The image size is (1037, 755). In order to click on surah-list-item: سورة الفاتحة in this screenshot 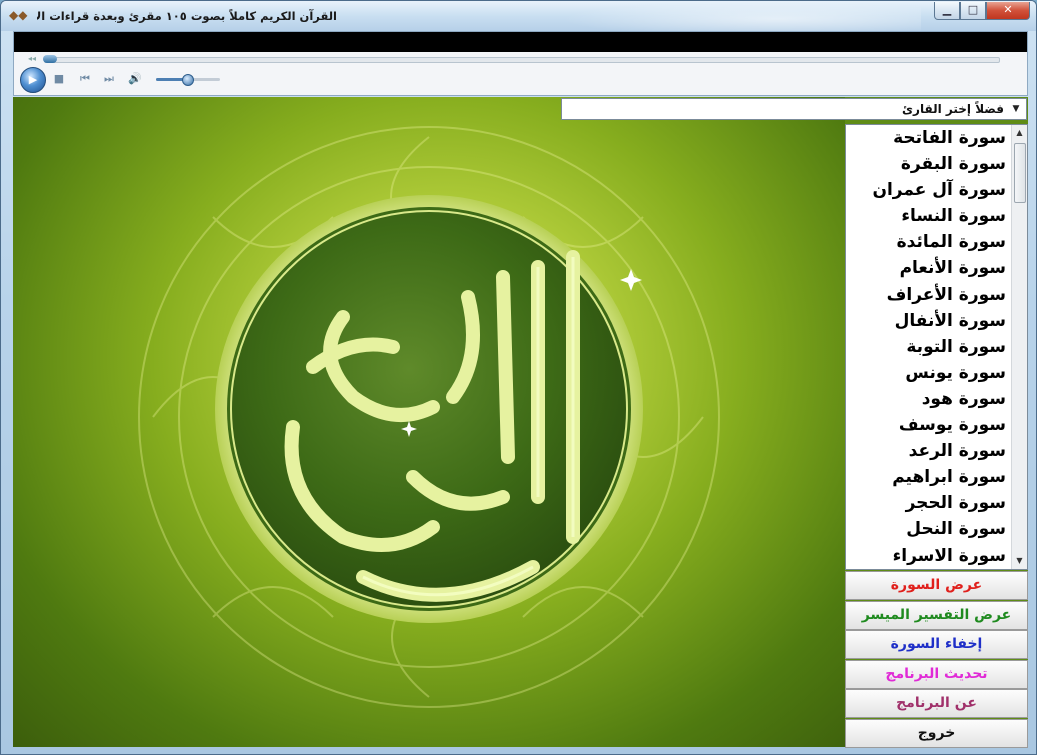, I will do `click(929, 138)`.